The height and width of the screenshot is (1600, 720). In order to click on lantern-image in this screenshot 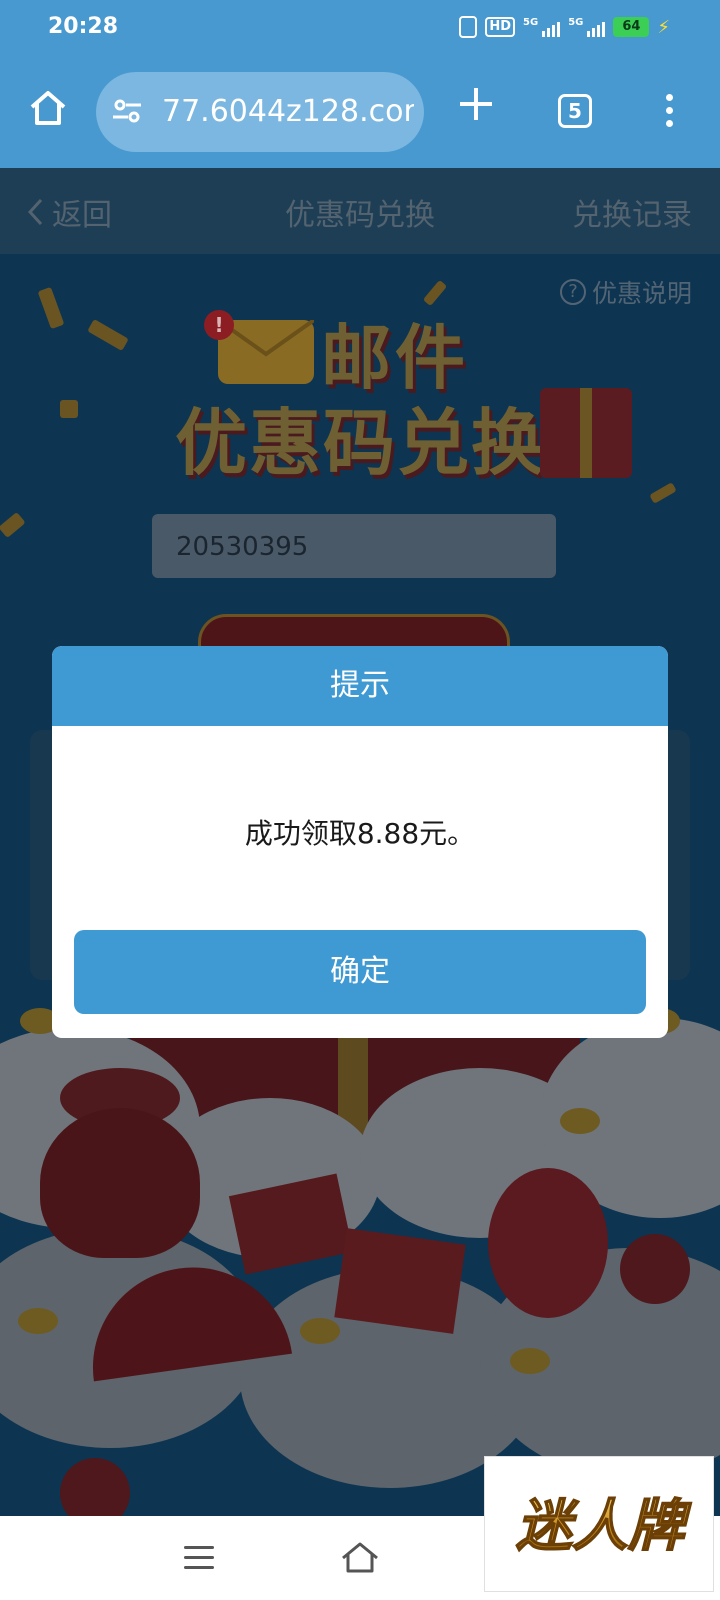, I will do `click(548, 1243)`.